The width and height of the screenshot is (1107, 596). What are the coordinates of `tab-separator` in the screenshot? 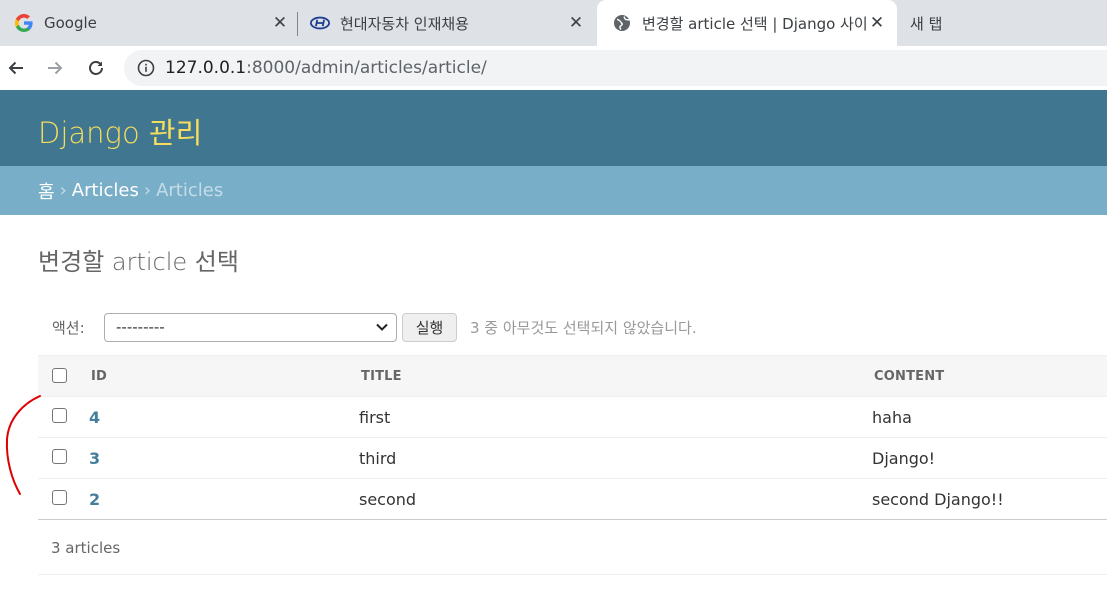 It's located at (297, 24).